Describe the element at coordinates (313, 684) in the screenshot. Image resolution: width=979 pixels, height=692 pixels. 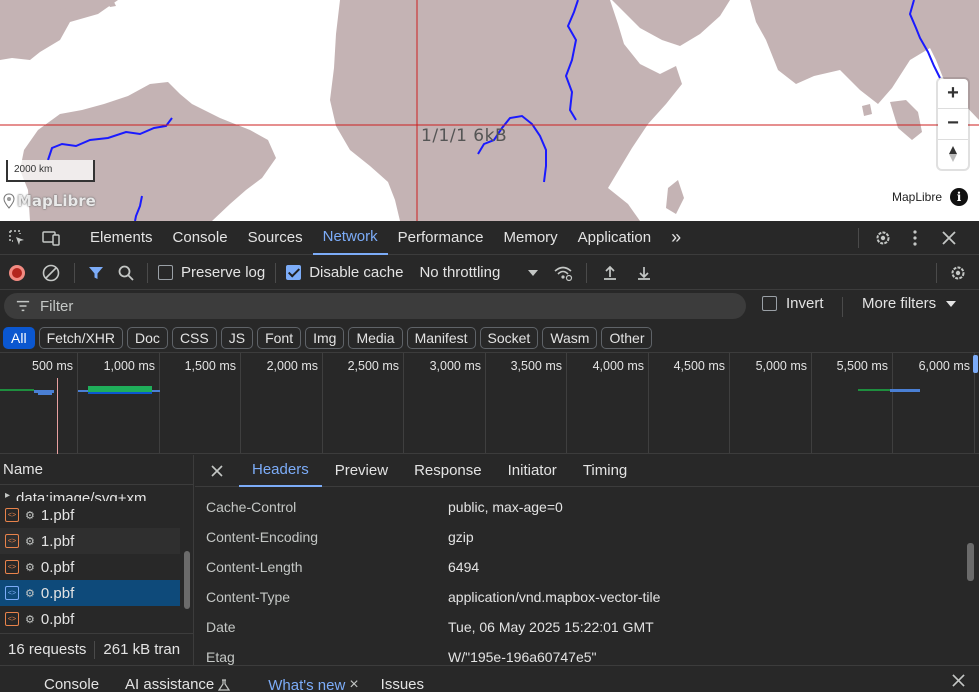
I see `drawer-tab-whats-new: What's new ×` at that location.